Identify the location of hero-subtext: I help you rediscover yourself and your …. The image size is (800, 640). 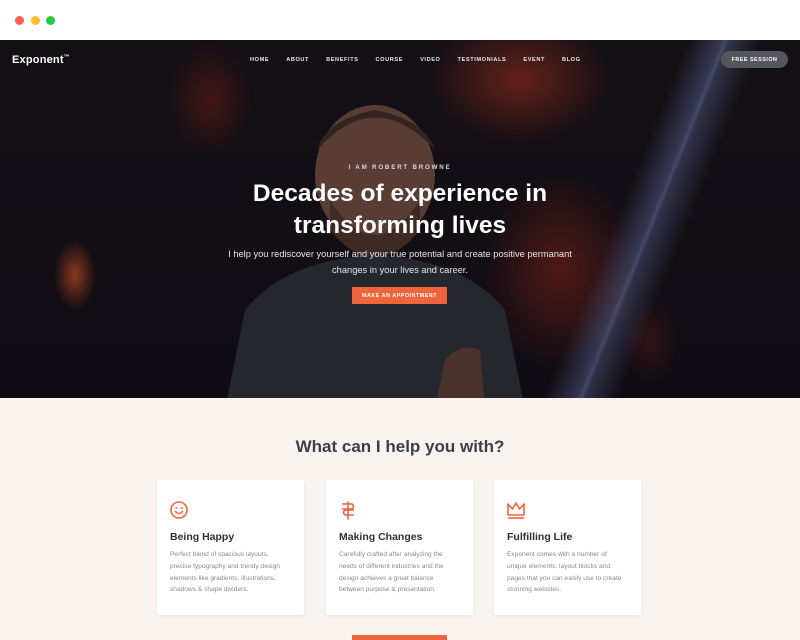
(400, 262).